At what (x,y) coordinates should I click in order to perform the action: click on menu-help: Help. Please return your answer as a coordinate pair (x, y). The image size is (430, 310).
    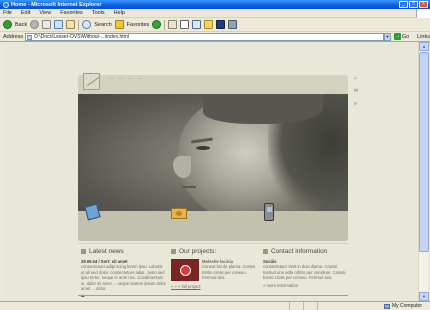
    Looking at the image, I should click on (119, 13).